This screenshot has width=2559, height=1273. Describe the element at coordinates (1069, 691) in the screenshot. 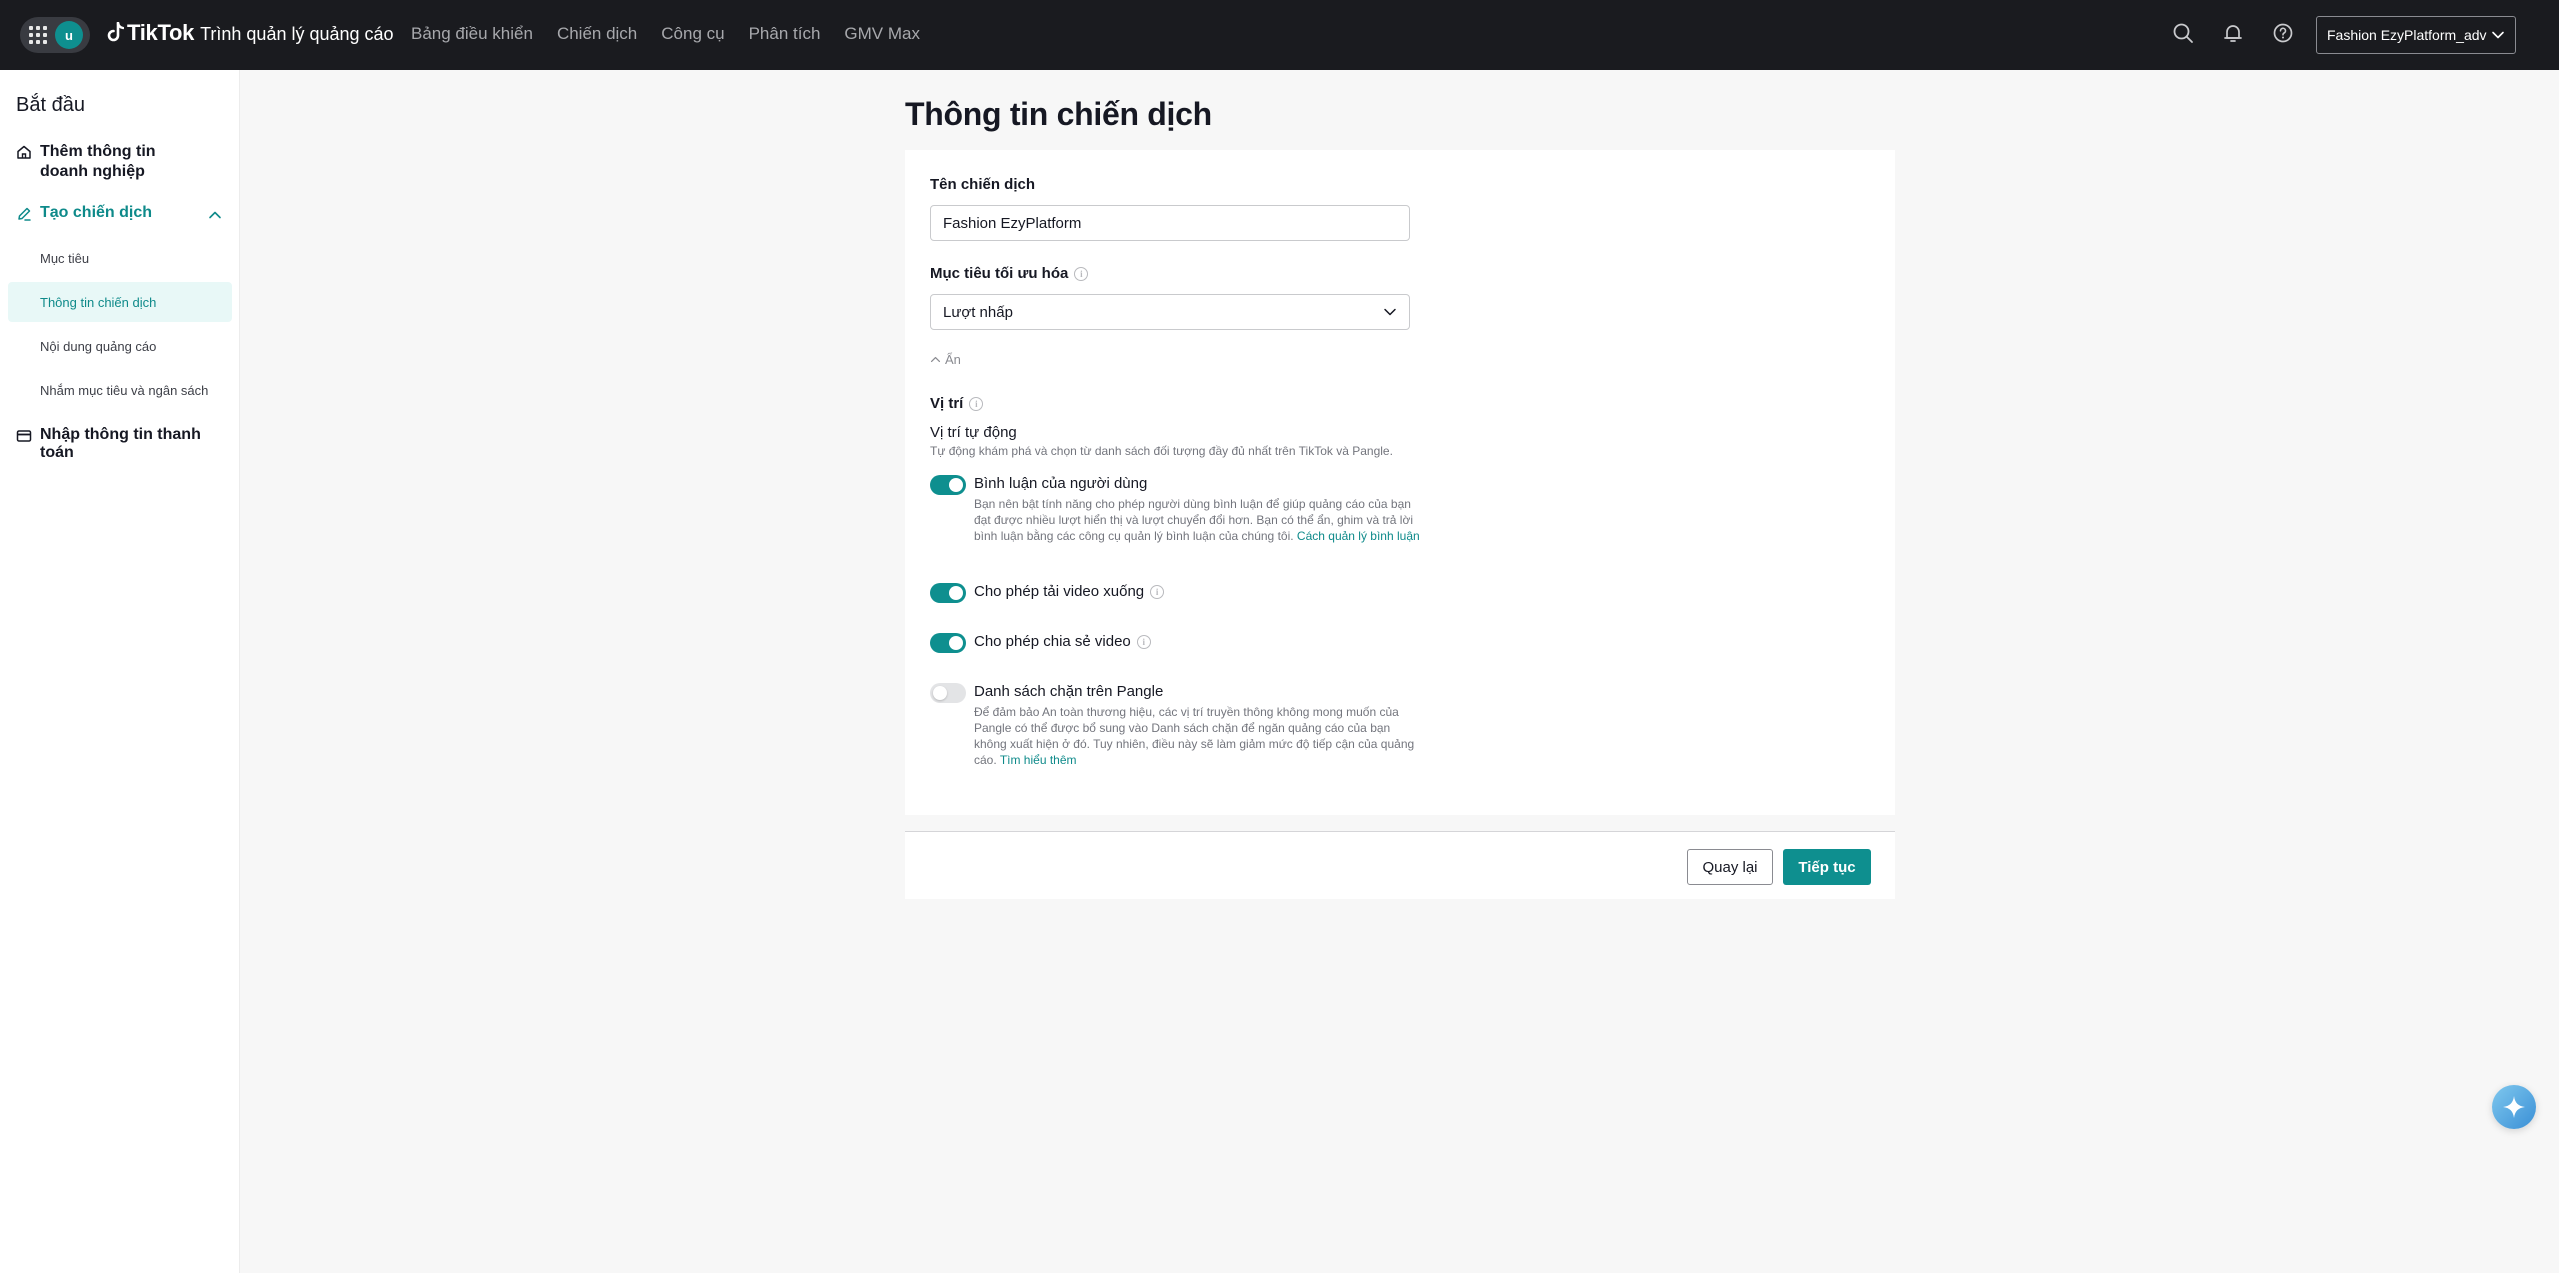

I see `pangle-blocklist-label: Danh sách chặn trên Pangle` at that location.